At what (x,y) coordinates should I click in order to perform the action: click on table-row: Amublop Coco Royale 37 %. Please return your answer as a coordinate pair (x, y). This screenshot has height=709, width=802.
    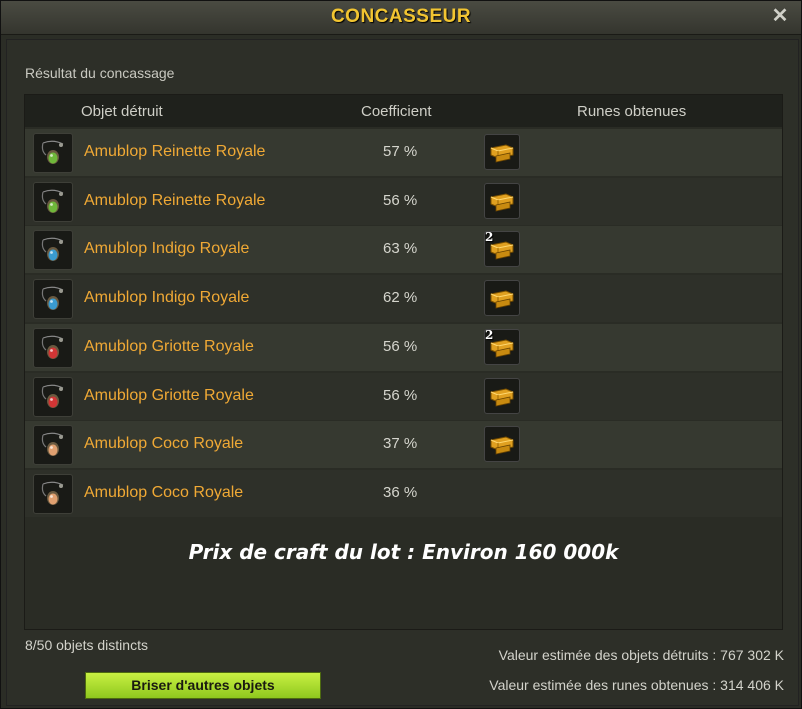
    Looking at the image, I should click on (403, 444).